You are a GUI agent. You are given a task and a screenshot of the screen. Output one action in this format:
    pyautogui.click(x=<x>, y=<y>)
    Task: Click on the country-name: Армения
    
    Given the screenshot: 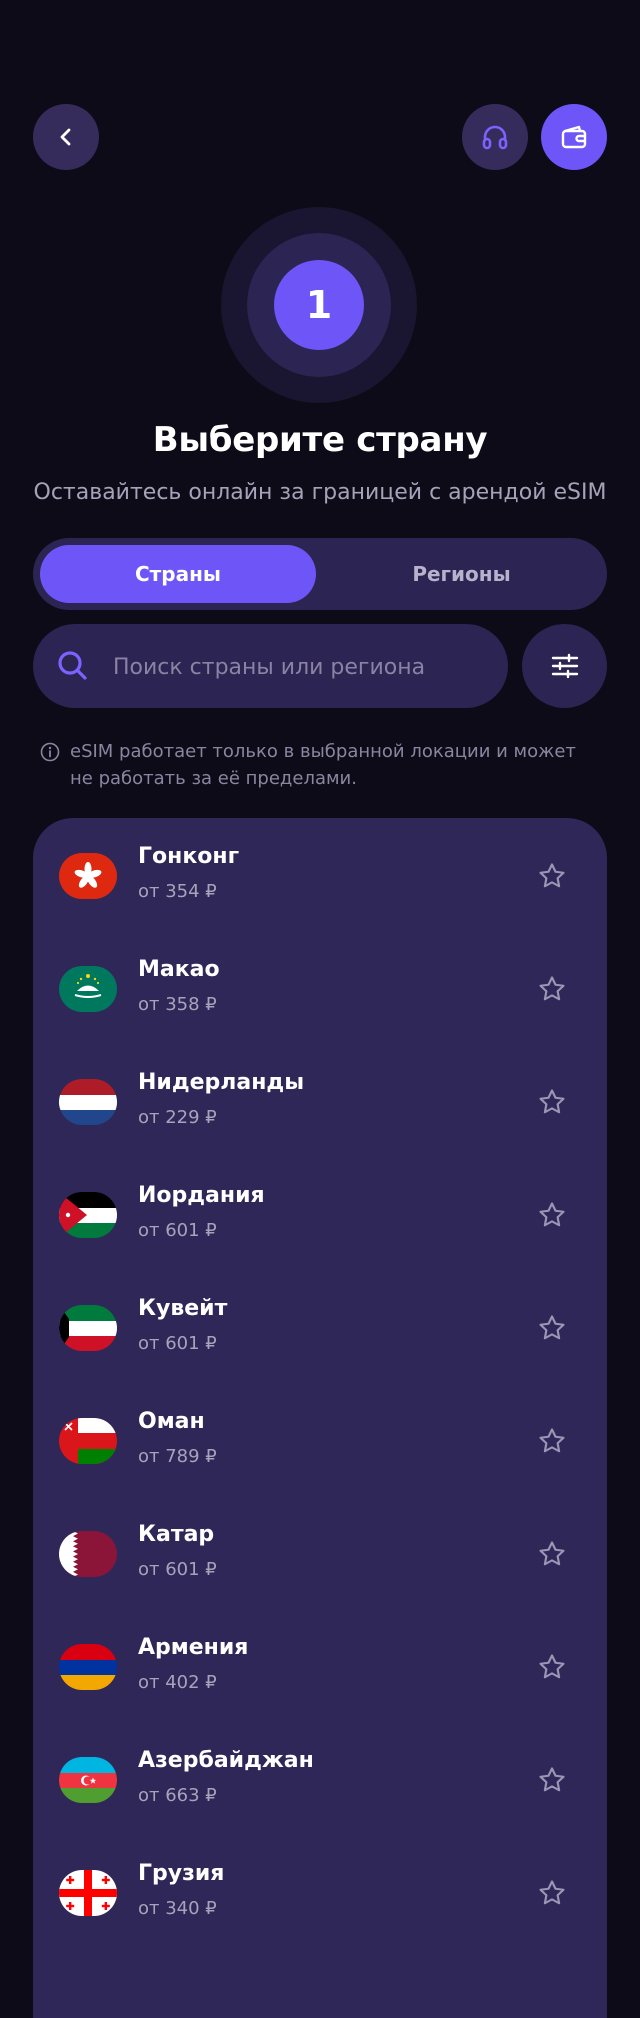 What is the action you would take?
    pyautogui.click(x=193, y=1647)
    